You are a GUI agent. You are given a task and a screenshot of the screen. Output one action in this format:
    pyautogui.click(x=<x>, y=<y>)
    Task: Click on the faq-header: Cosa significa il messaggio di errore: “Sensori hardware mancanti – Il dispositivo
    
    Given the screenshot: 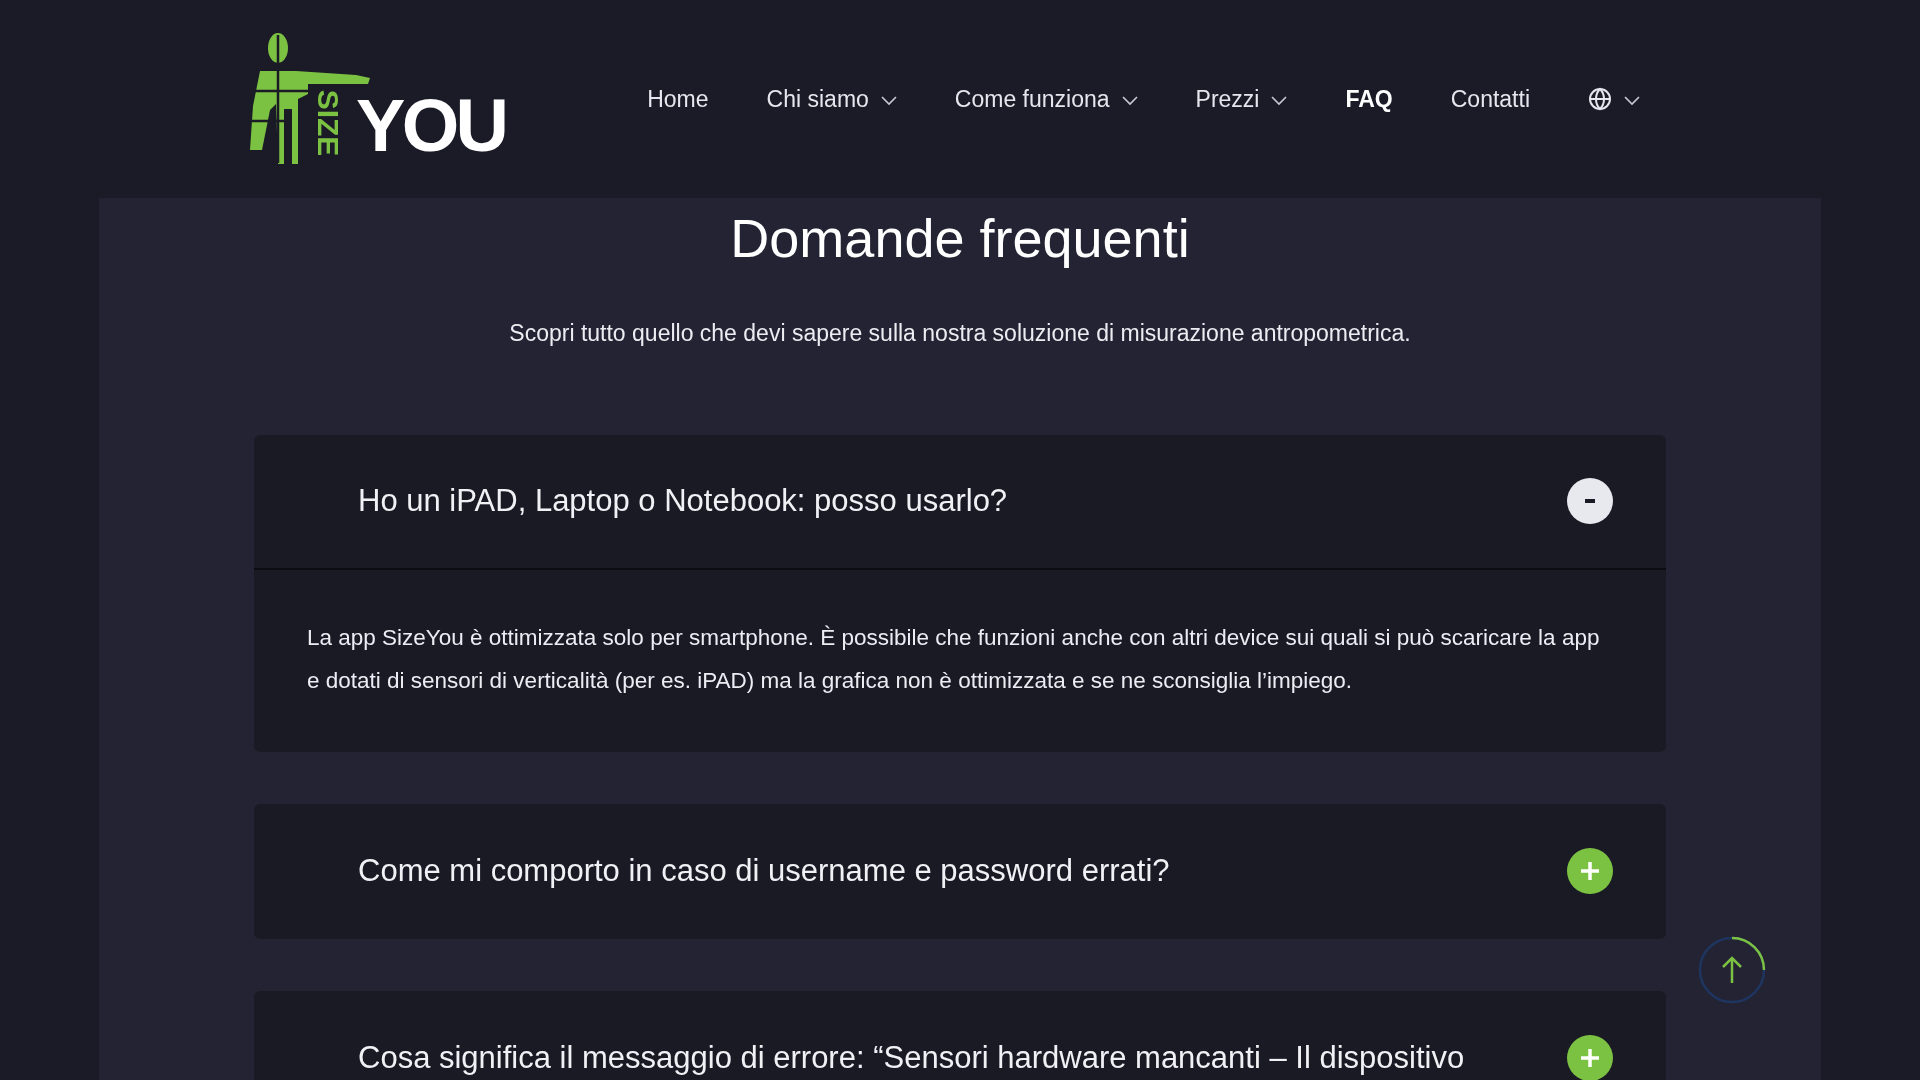 What is the action you would take?
    pyautogui.click(x=960, y=1035)
    